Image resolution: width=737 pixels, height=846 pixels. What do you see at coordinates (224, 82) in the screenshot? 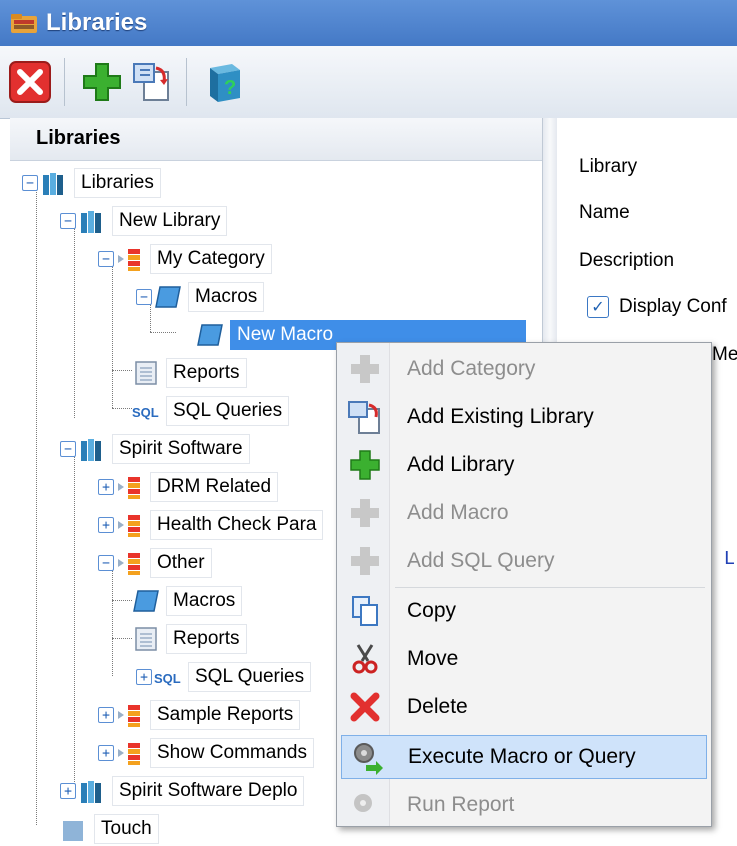
I see `help-book-icon: ?` at bounding box center [224, 82].